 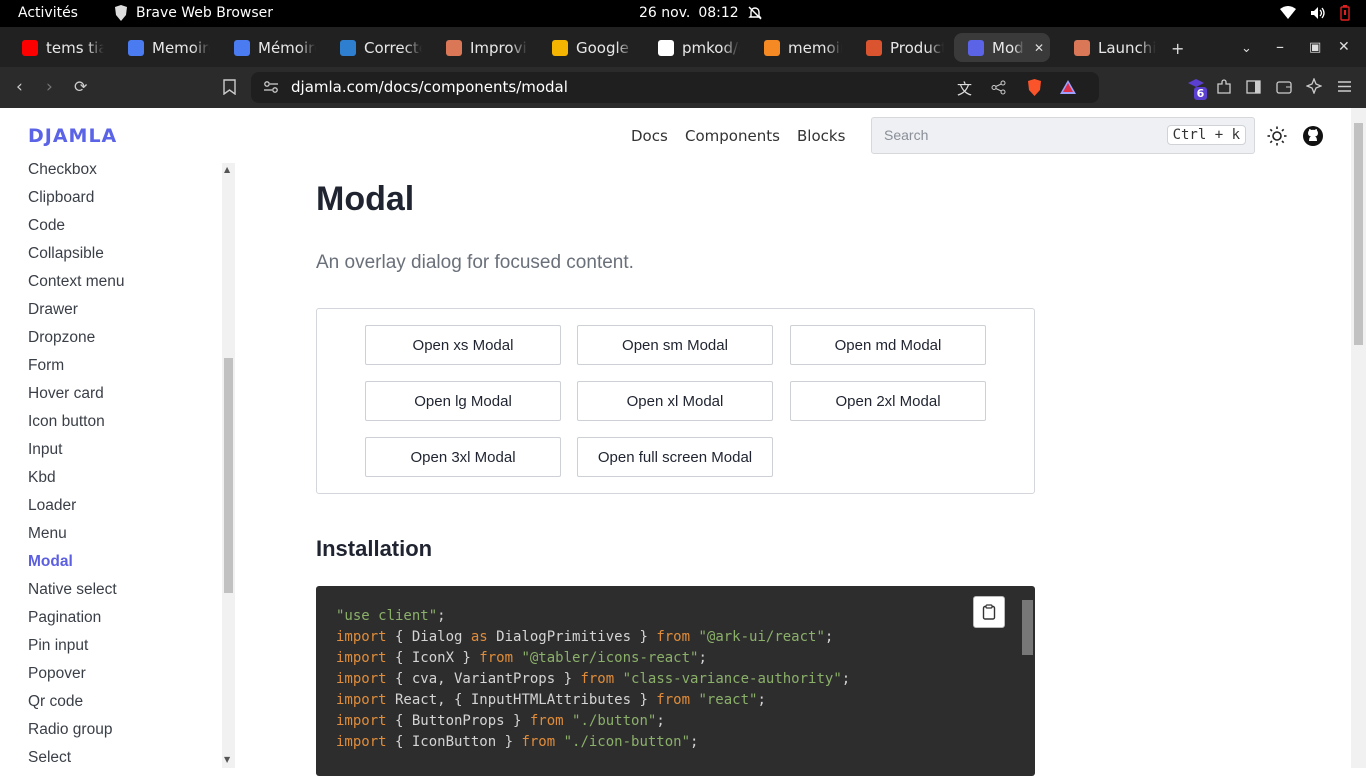 I want to click on back-button: ‹, so click(x=19, y=87).